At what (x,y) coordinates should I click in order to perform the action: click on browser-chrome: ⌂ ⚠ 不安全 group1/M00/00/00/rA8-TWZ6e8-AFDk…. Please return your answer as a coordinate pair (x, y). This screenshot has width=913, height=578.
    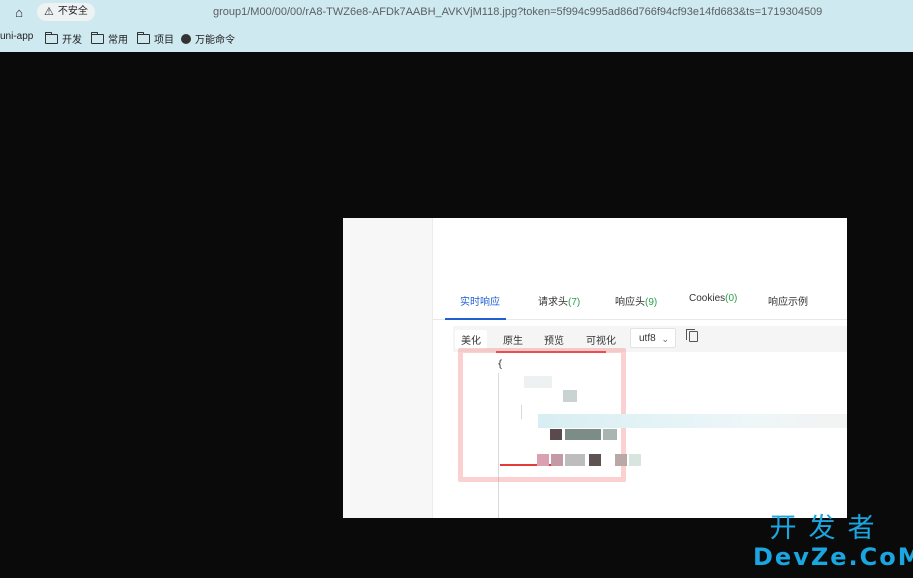
    Looking at the image, I should click on (456, 26).